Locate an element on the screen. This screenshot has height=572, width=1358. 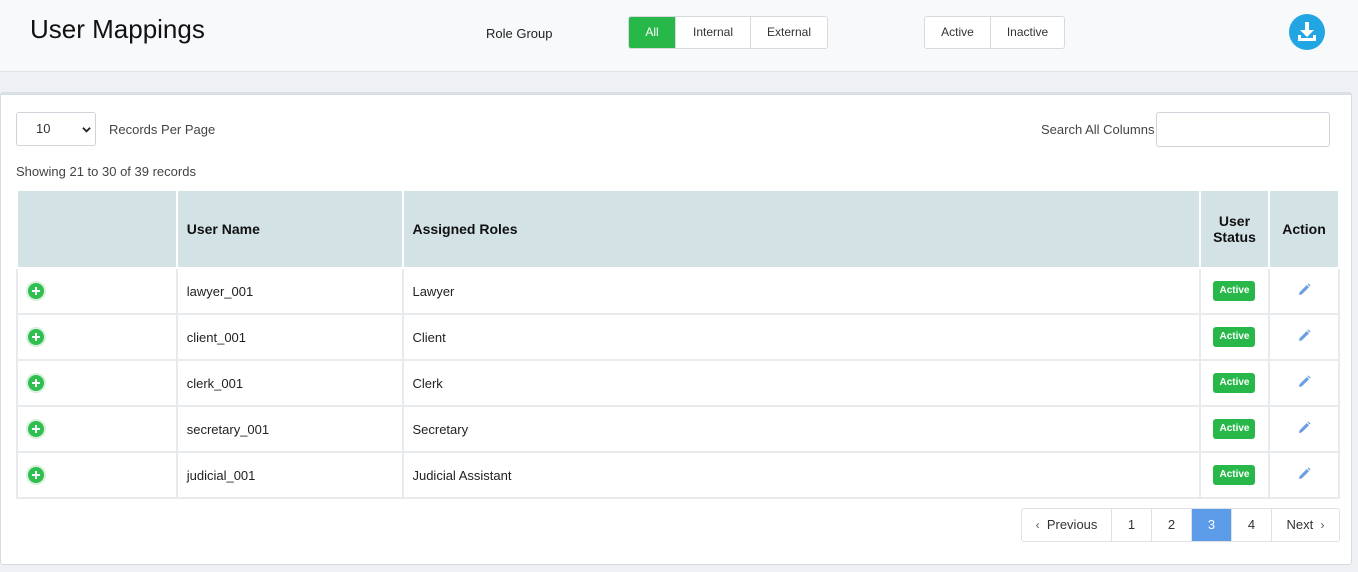
user-name-cell: clerk_001 is located at coordinates (290, 383).